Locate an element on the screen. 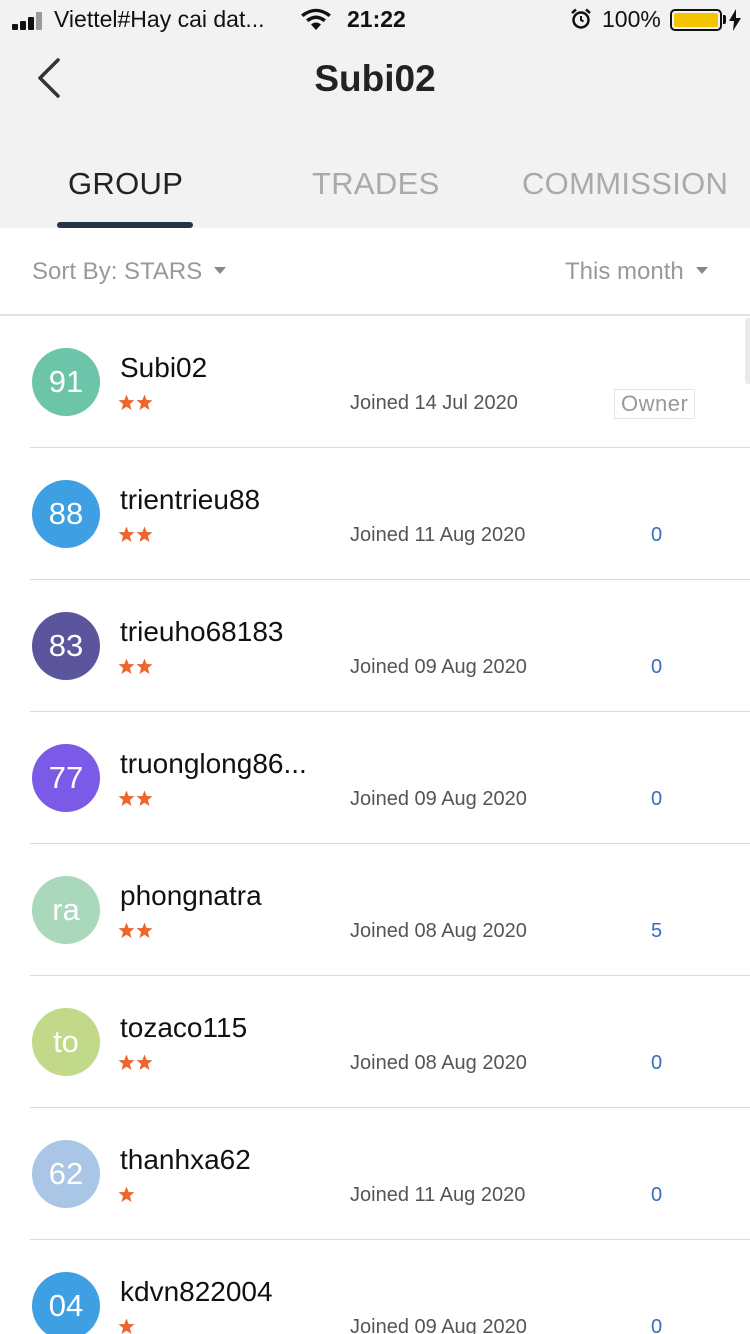 This screenshot has height=1334, width=750. wifi-icon is located at coordinates (316, 19).